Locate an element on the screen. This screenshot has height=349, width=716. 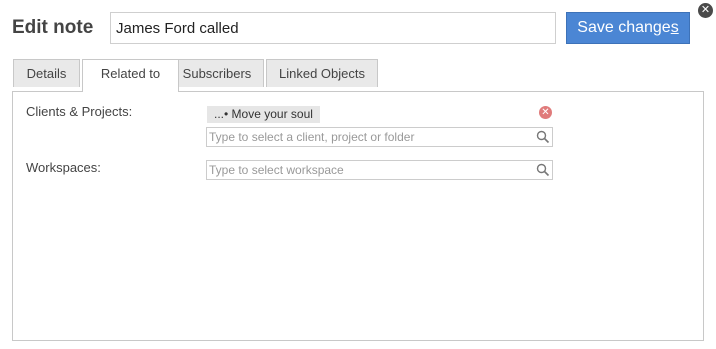
workspaces-search-field is located at coordinates (379, 170).